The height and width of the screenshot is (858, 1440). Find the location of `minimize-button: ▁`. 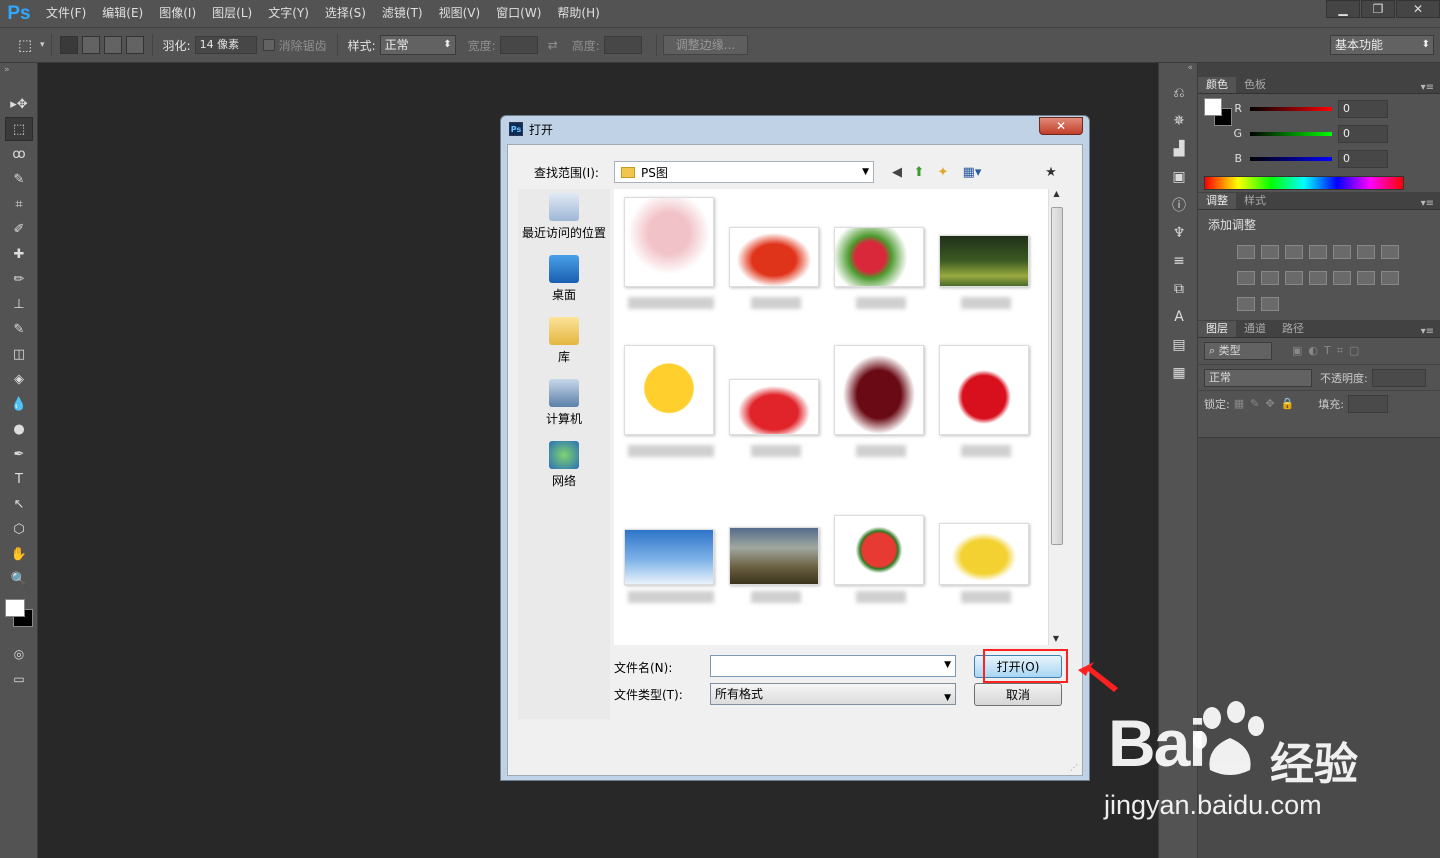

minimize-button: ▁ is located at coordinates (1343, 9).